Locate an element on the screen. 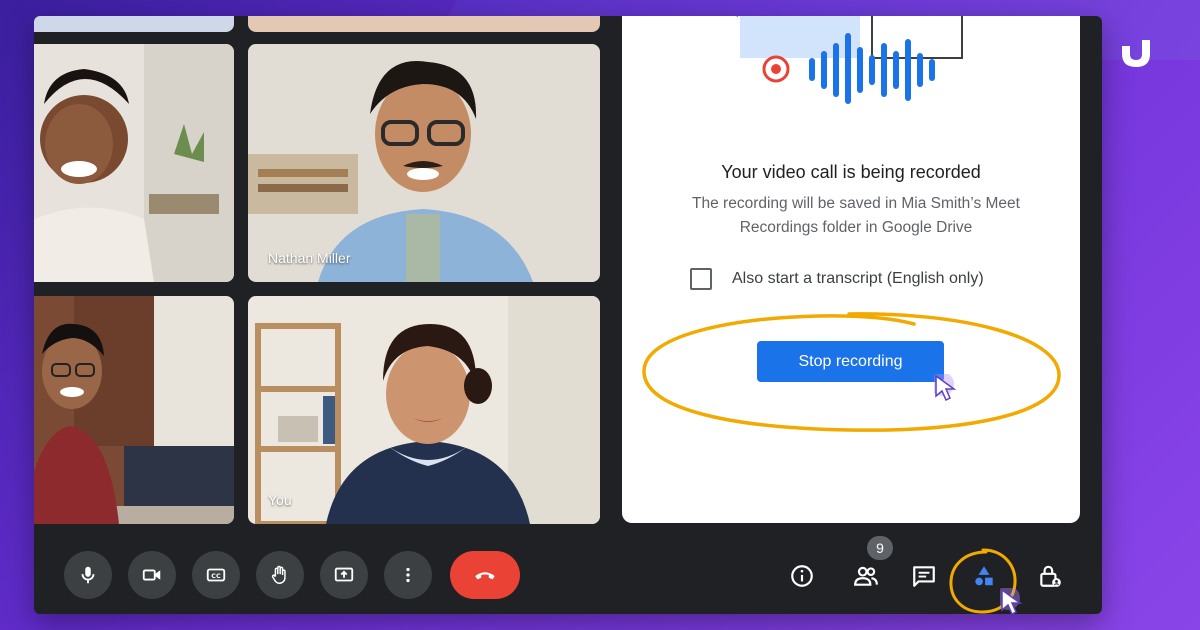 The height and width of the screenshot is (630, 1200). meeting-info-button is located at coordinates (802, 576).